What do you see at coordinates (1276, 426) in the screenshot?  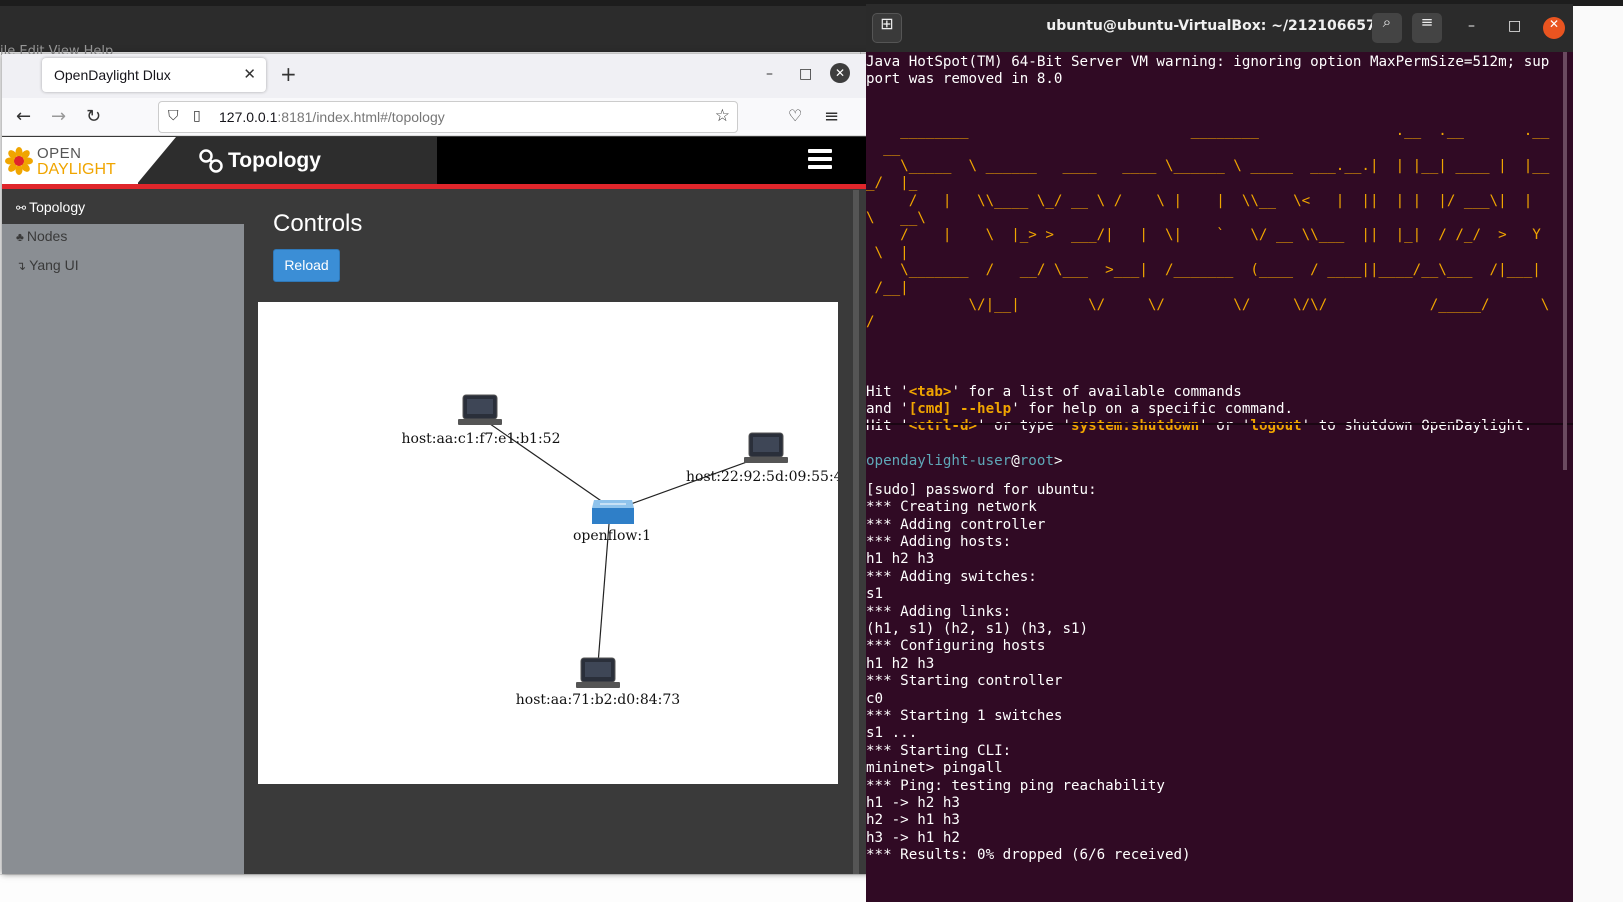 I see `help-key: logout` at bounding box center [1276, 426].